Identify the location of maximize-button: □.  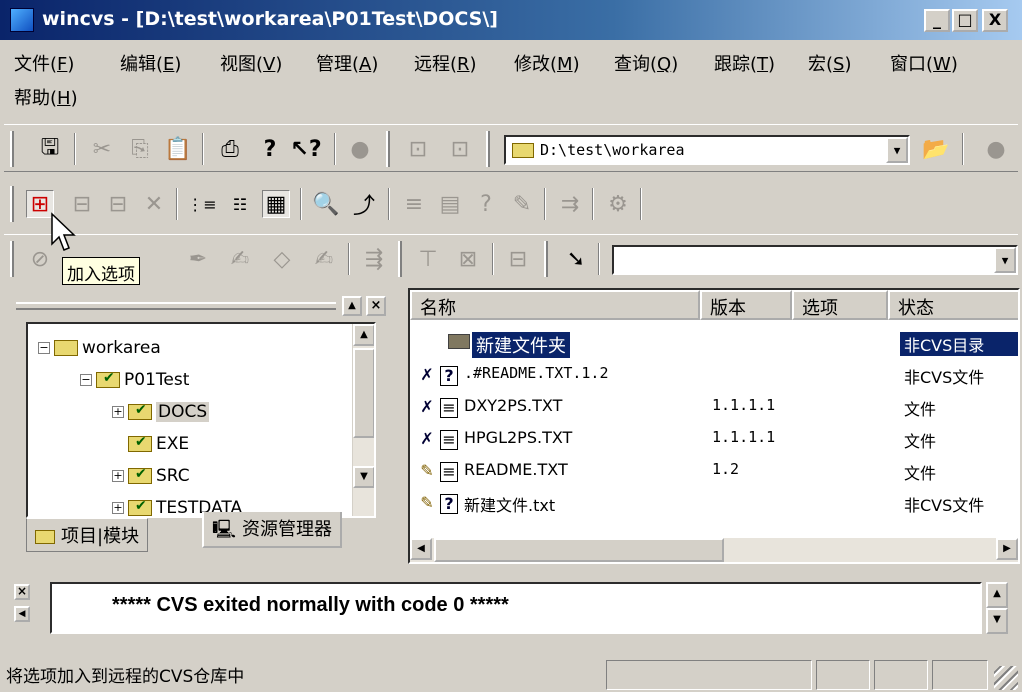
(965, 20).